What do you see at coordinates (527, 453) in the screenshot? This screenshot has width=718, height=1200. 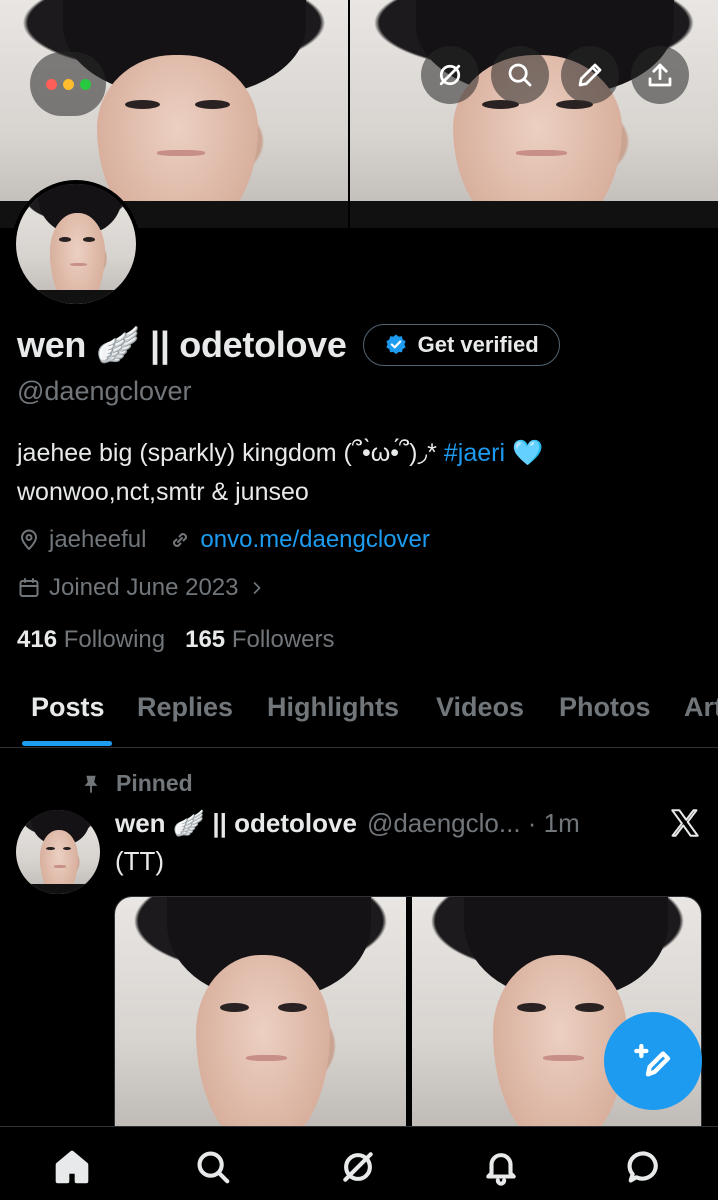 I see `bio-emoji: 🩵` at bounding box center [527, 453].